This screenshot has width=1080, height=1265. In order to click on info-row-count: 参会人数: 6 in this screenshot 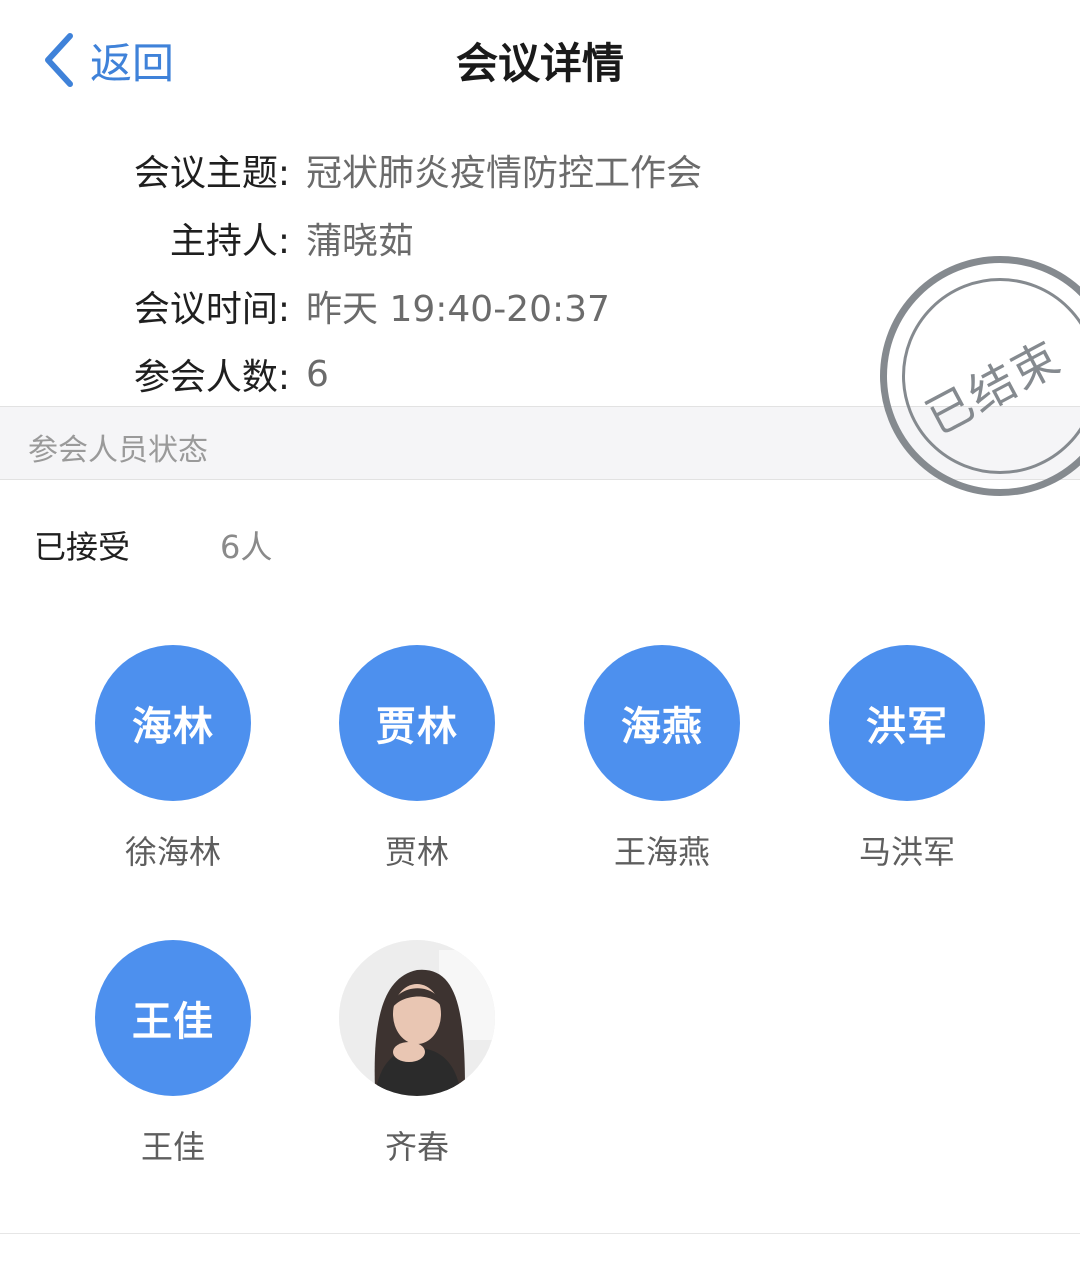, I will do `click(164, 374)`.